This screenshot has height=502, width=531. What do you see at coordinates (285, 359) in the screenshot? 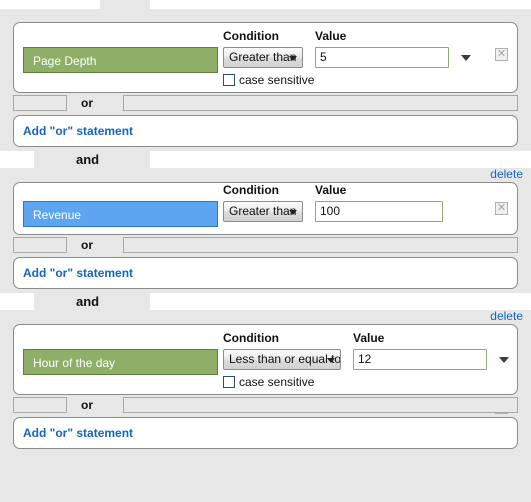
I see `condition-select-value: Less than or equal to` at bounding box center [285, 359].